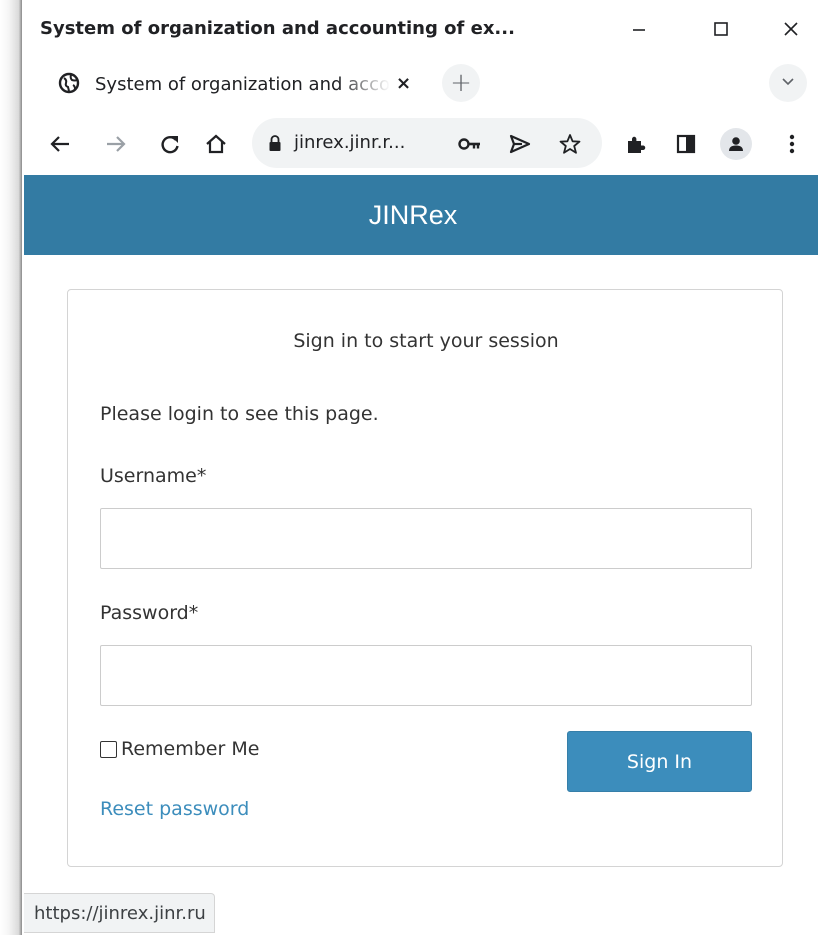 This screenshot has height=935, width=818. I want to click on minimize-button, so click(639, 31).